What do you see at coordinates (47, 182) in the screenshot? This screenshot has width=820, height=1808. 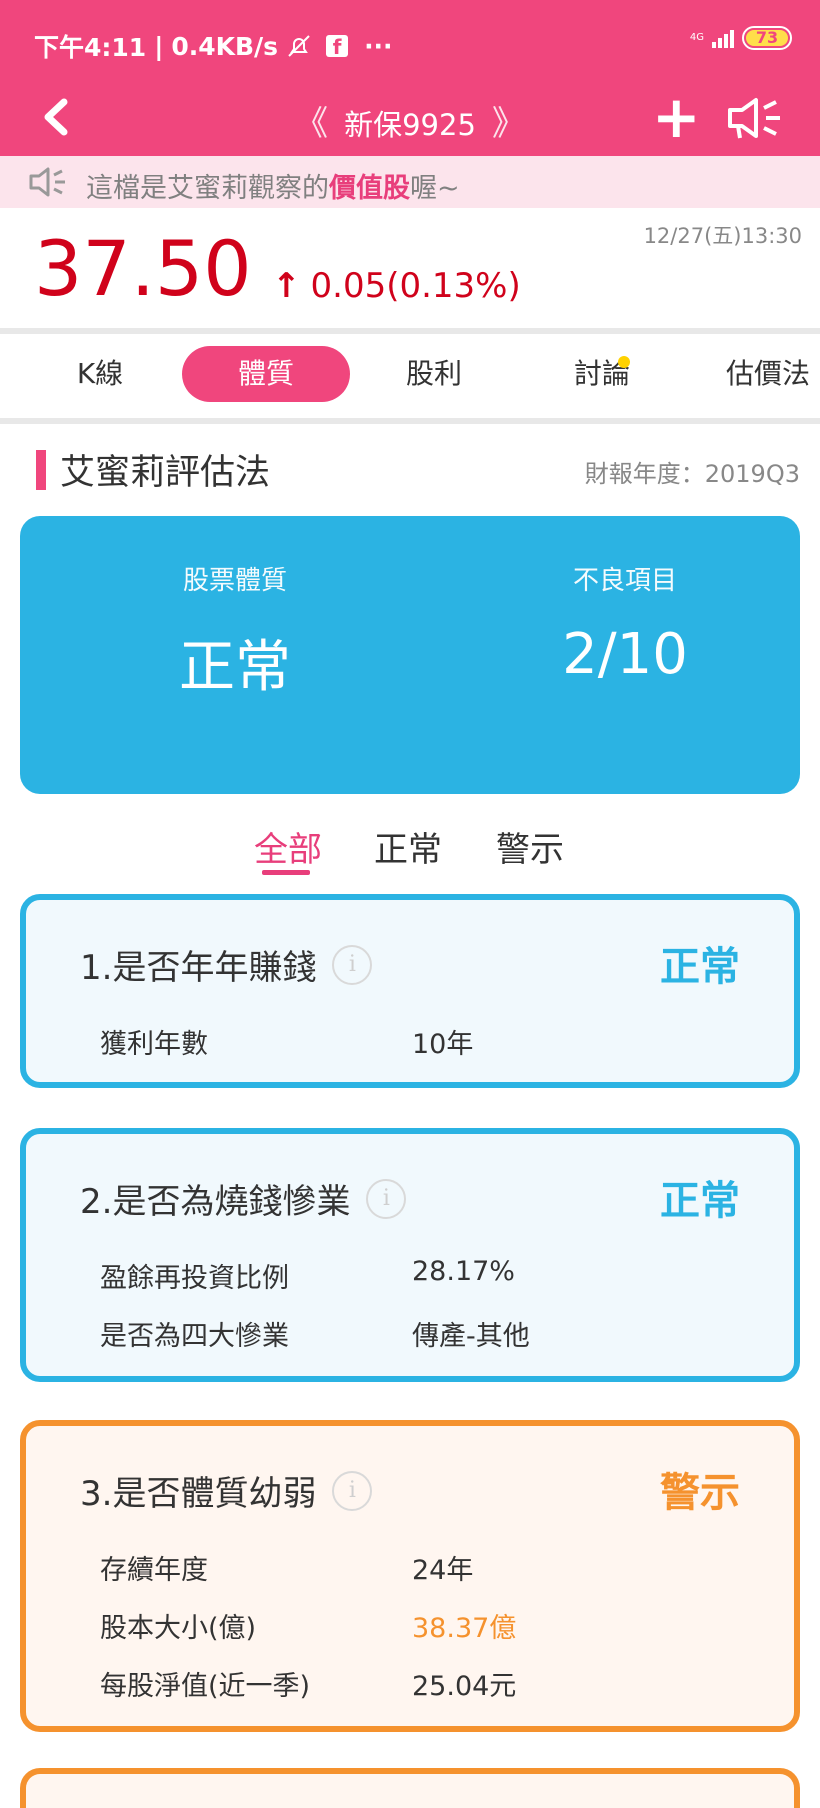 I see `megaphone-icon` at bounding box center [47, 182].